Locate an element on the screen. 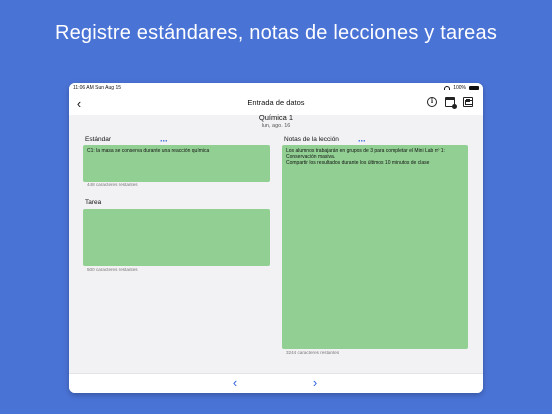 This screenshot has width=552, height=414. calendar-icon is located at coordinates (451, 103).